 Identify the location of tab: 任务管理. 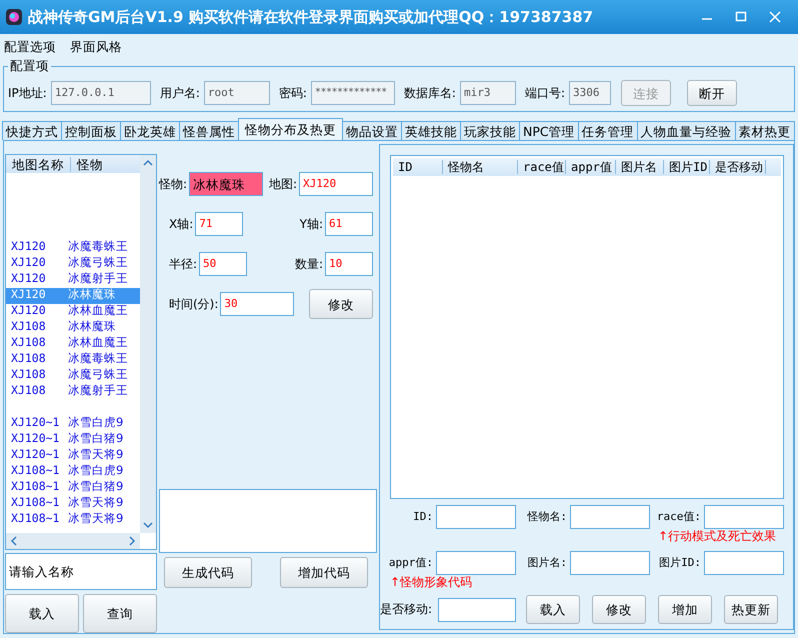
(608, 130).